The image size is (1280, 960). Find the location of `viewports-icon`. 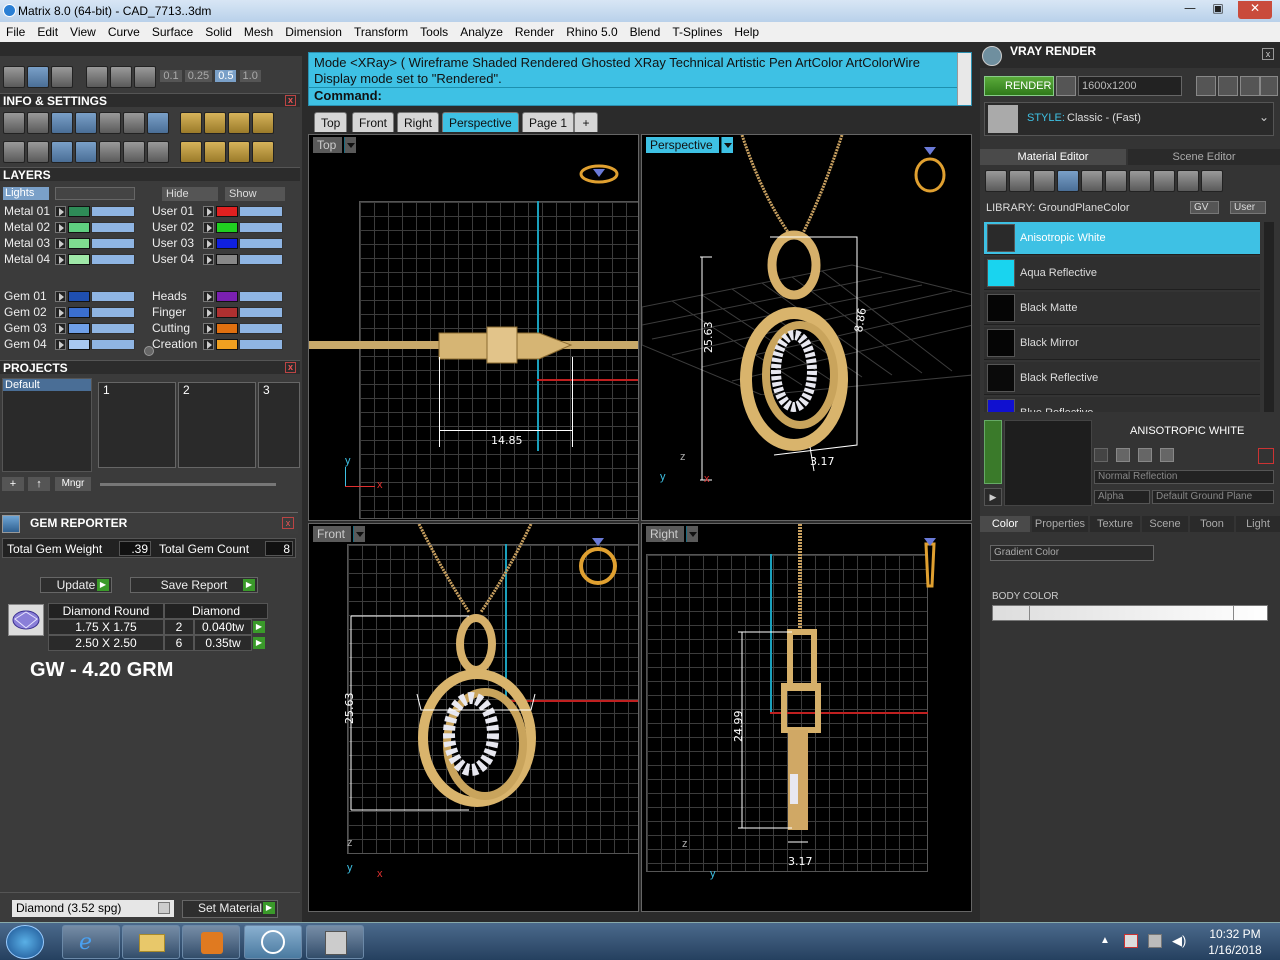

viewports-icon is located at coordinates (14, 152).